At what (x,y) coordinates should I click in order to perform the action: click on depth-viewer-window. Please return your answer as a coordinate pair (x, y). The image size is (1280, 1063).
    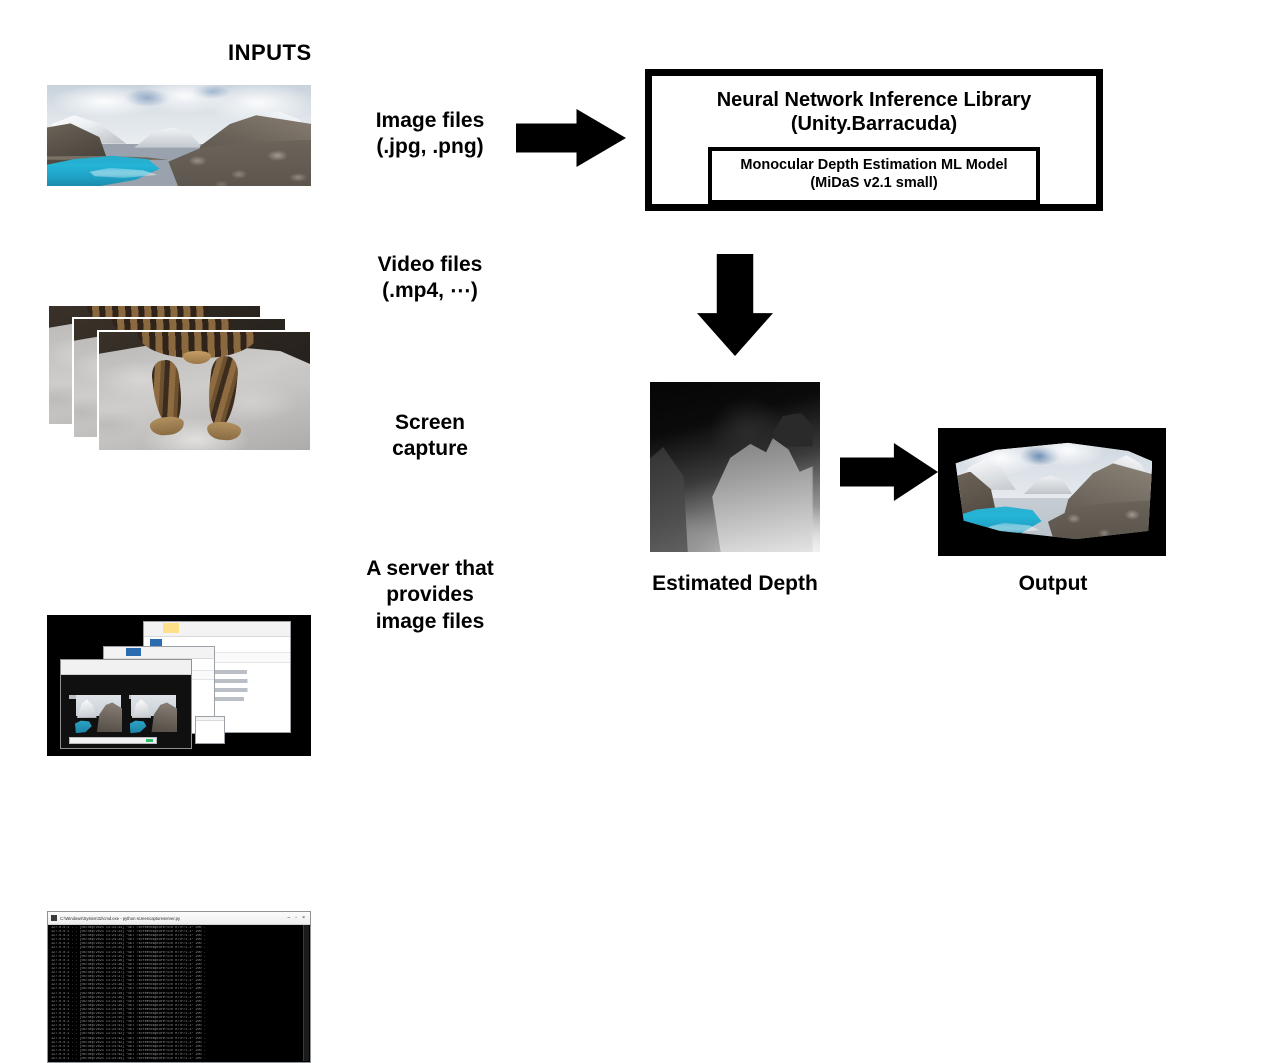
    Looking at the image, I should click on (126, 704).